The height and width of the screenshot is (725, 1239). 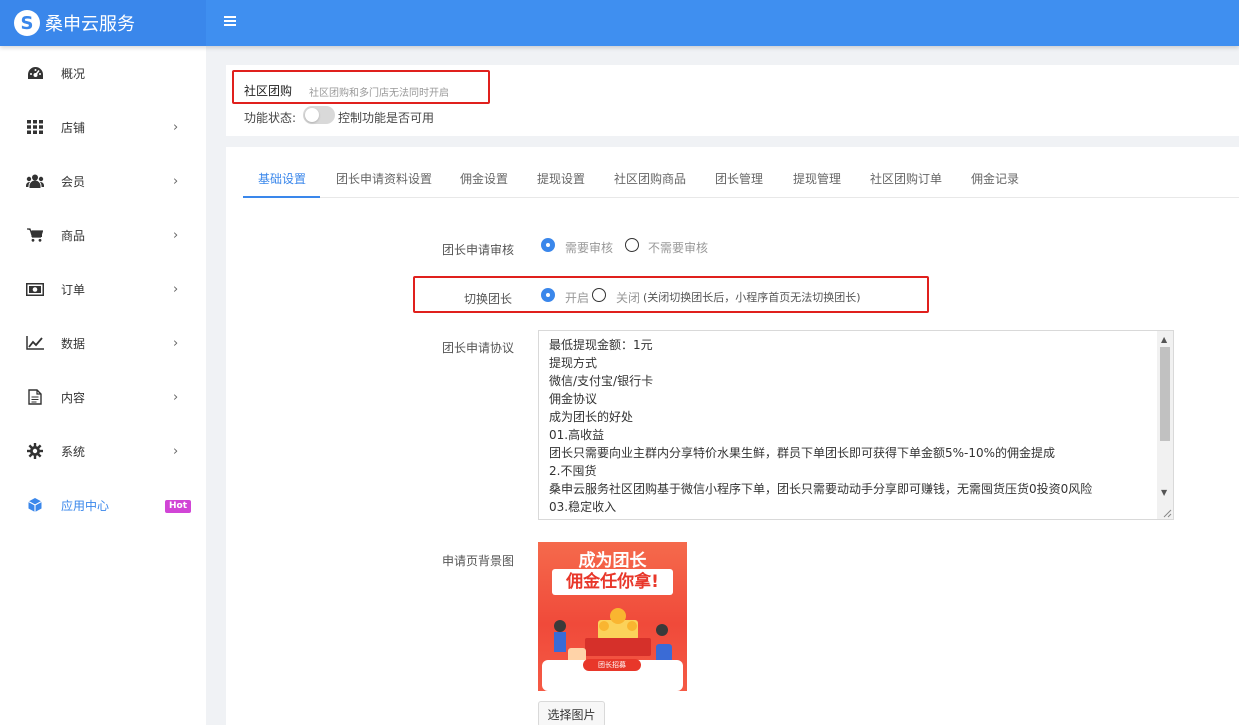 I want to click on resize-handle-icon, so click(x=1167, y=513).